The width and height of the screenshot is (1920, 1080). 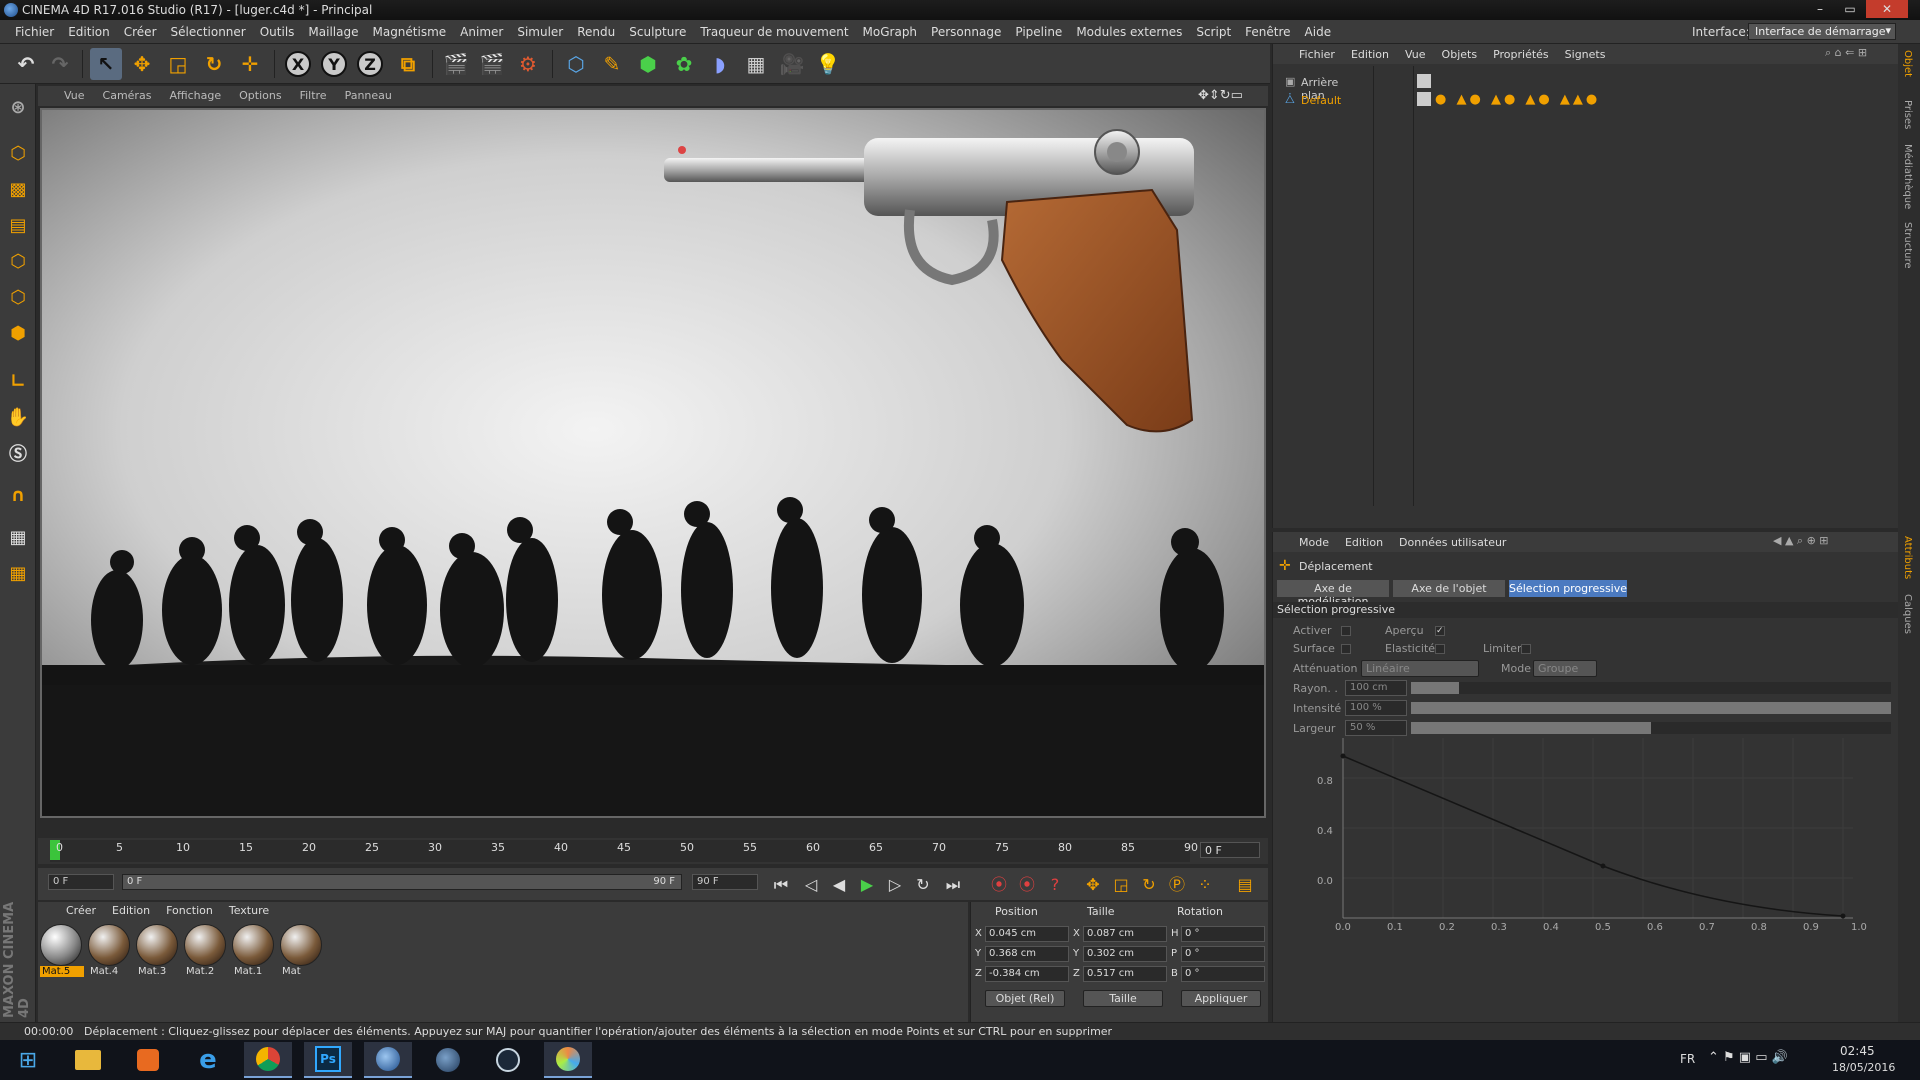 What do you see at coordinates (612, 64) in the screenshot?
I see `pen-spline-icon: ✎` at bounding box center [612, 64].